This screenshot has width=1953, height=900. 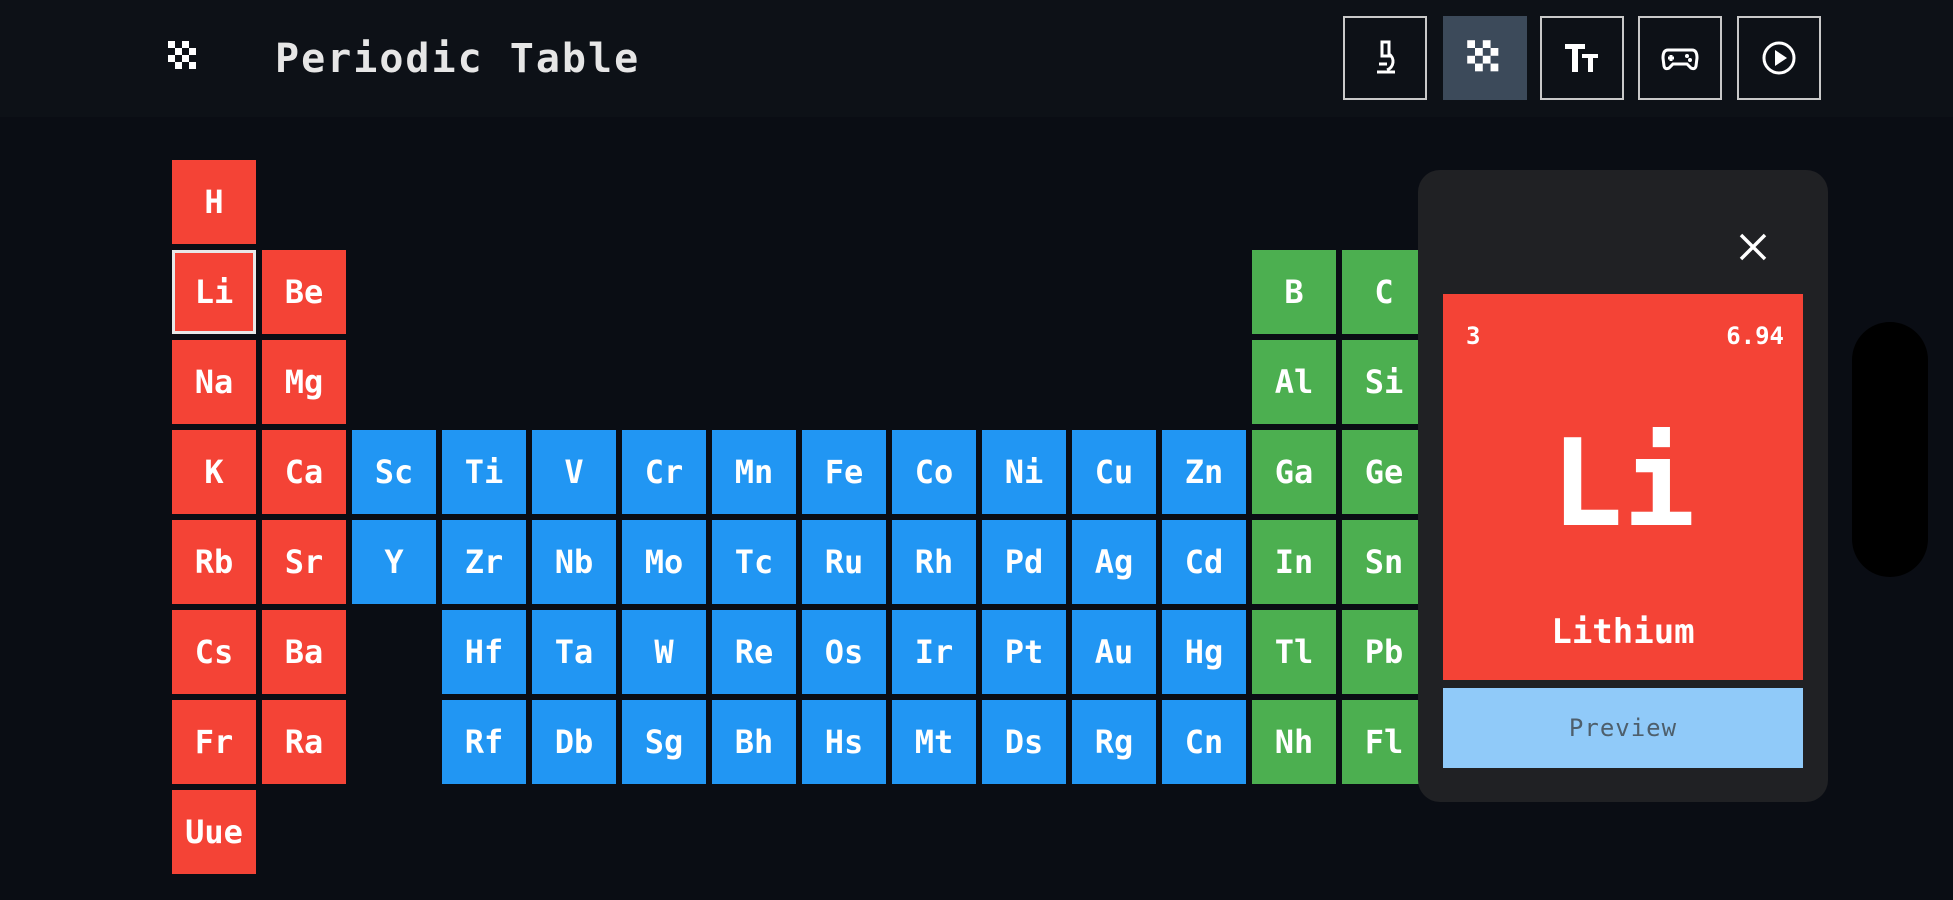 What do you see at coordinates (304, 742) in the screenshot?
I see `element-cell-ra: Ra` at bounding box center [304, 742].